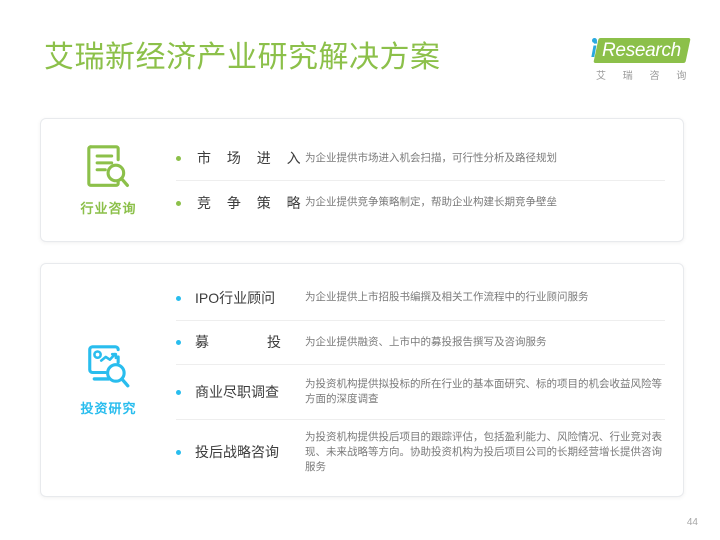 The width and height of the screenshot is (720, 540). I want to click on service-title-part-b: 投, so click(274, 342).